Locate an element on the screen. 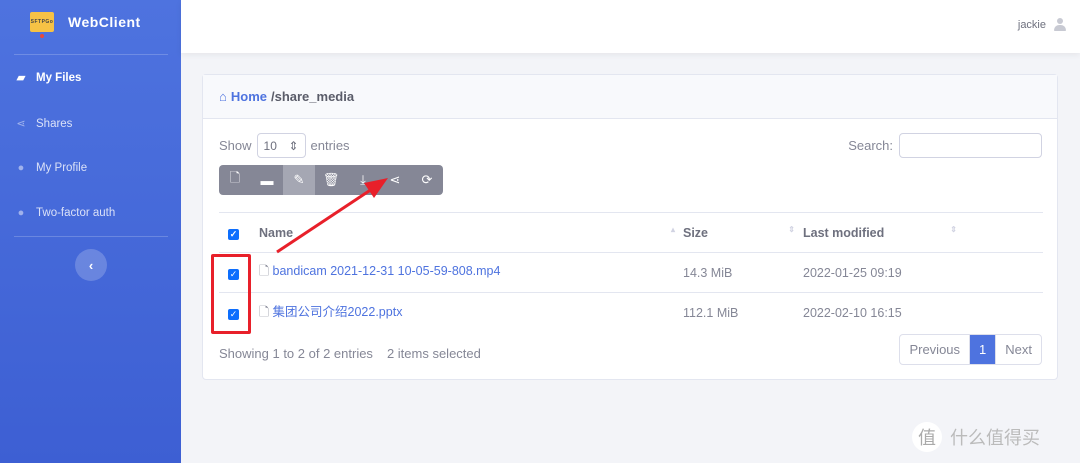  watermark: 值 什么值得买 is located at coordinates (976, 437).